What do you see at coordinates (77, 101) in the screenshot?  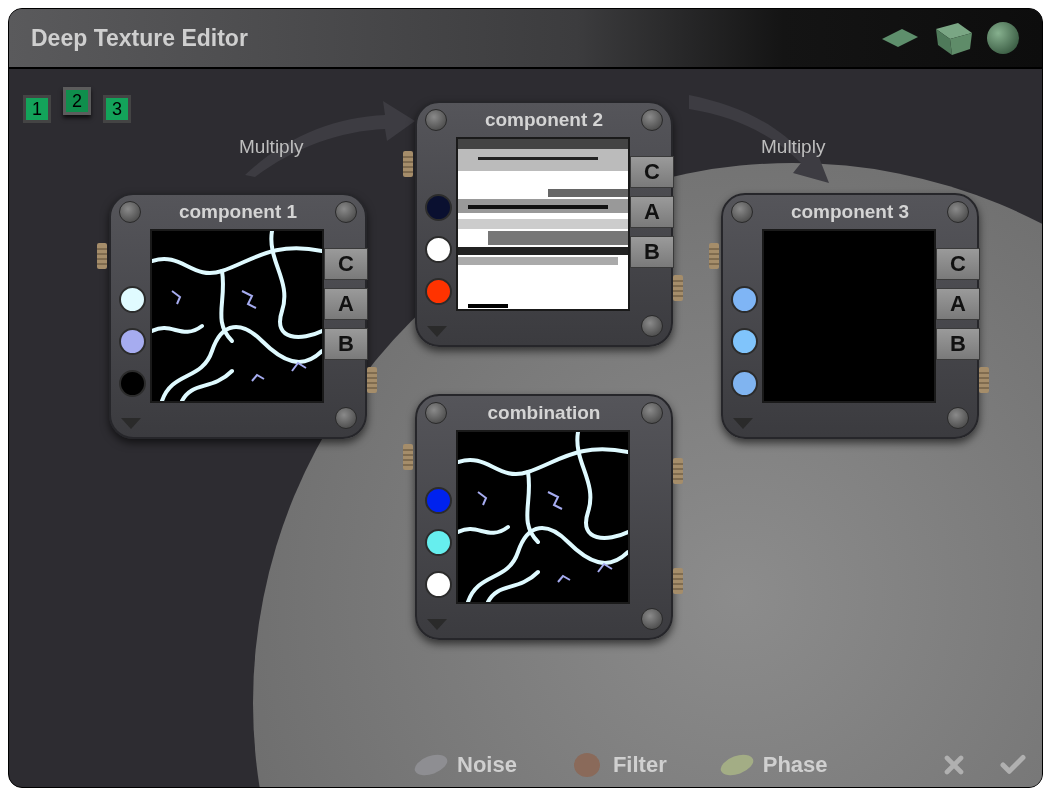 I see `component-tab: 2` at bounding box center [77, 101].